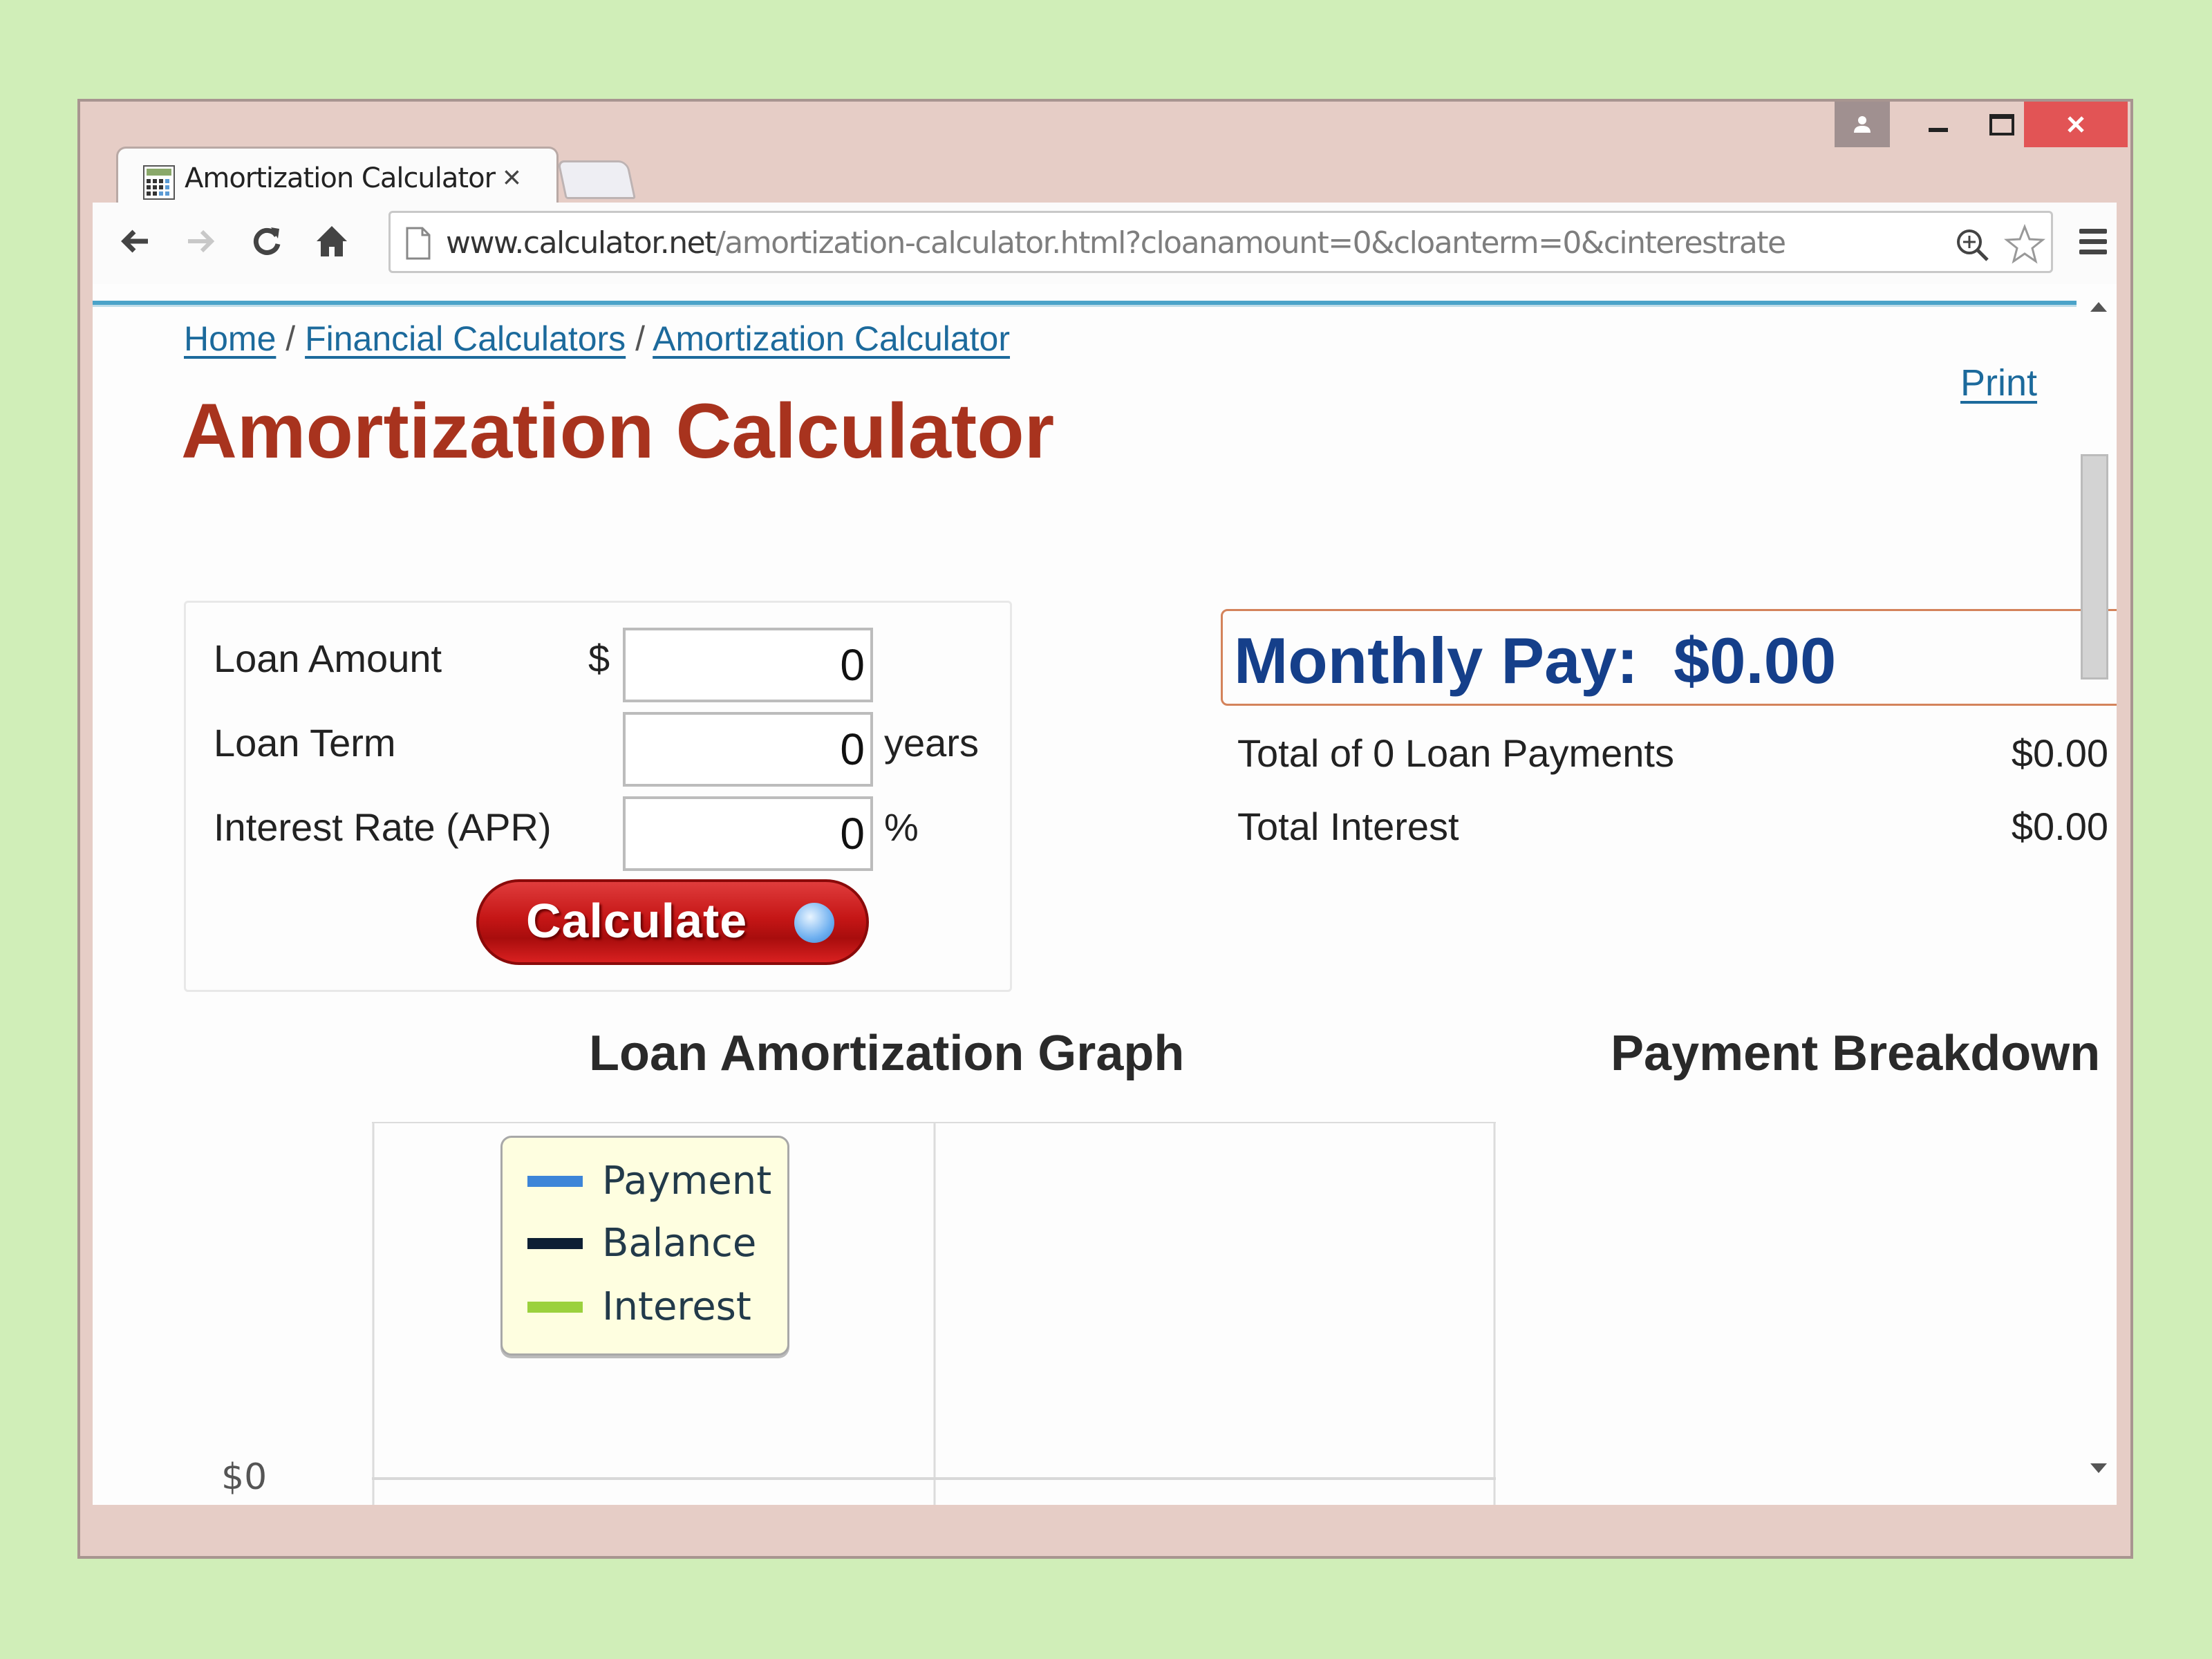 This screenshot has height=1659, width=2212. What do you see at coordinates (328, 658) in the screenshot?
I see `loan-amount-label: Loan Amount` at bounding box center [328, 658].